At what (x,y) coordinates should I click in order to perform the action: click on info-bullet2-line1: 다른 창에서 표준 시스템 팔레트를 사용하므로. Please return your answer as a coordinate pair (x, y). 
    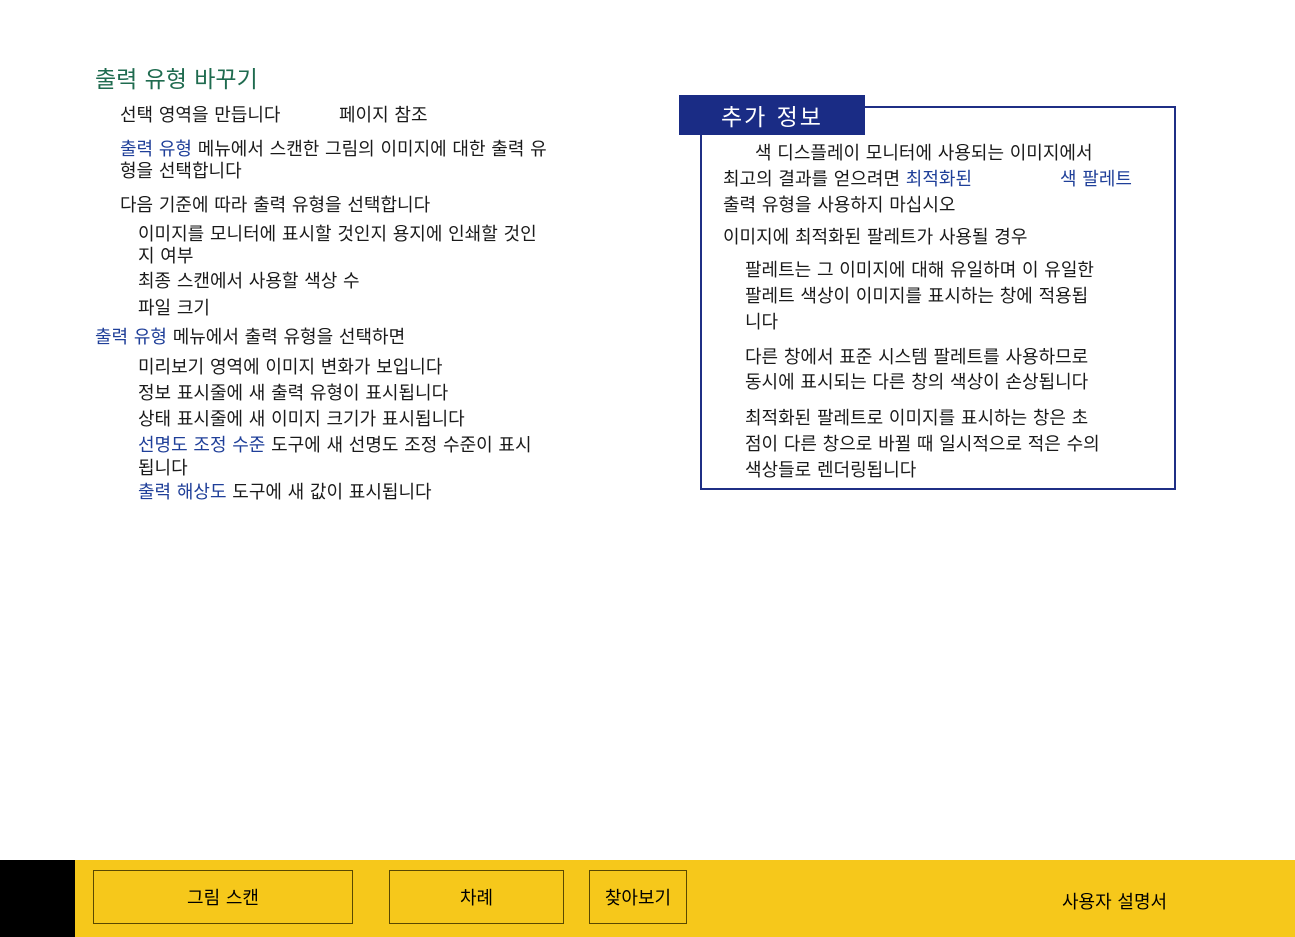
    Looking at the image, I should click on (917, 357).